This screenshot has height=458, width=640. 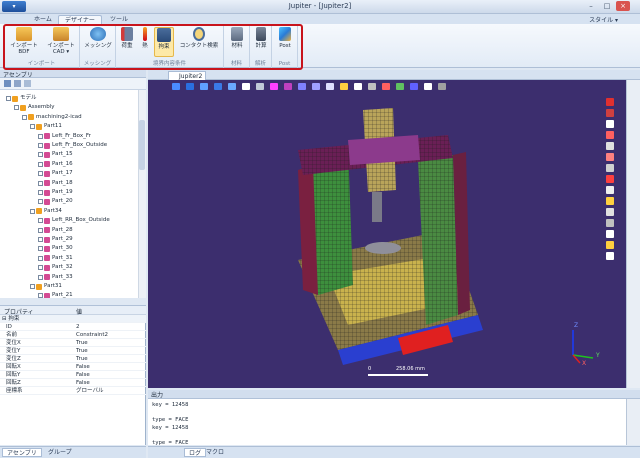 What do you see at coordinates (633, 234) in the screenshot?
I see `viewport-scrollbar` at bounding box center [633, 234].